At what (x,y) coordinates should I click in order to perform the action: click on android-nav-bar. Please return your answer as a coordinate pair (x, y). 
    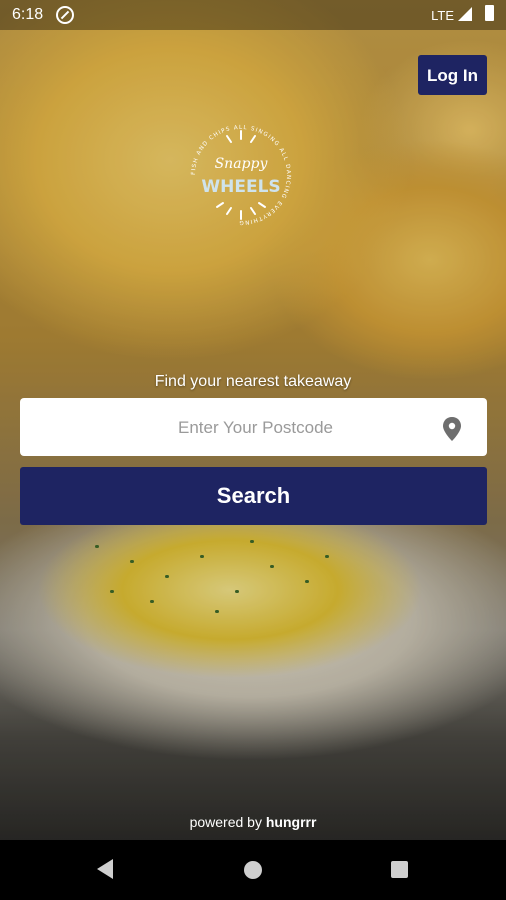
    Looking at the image, I should click on (253, 870).